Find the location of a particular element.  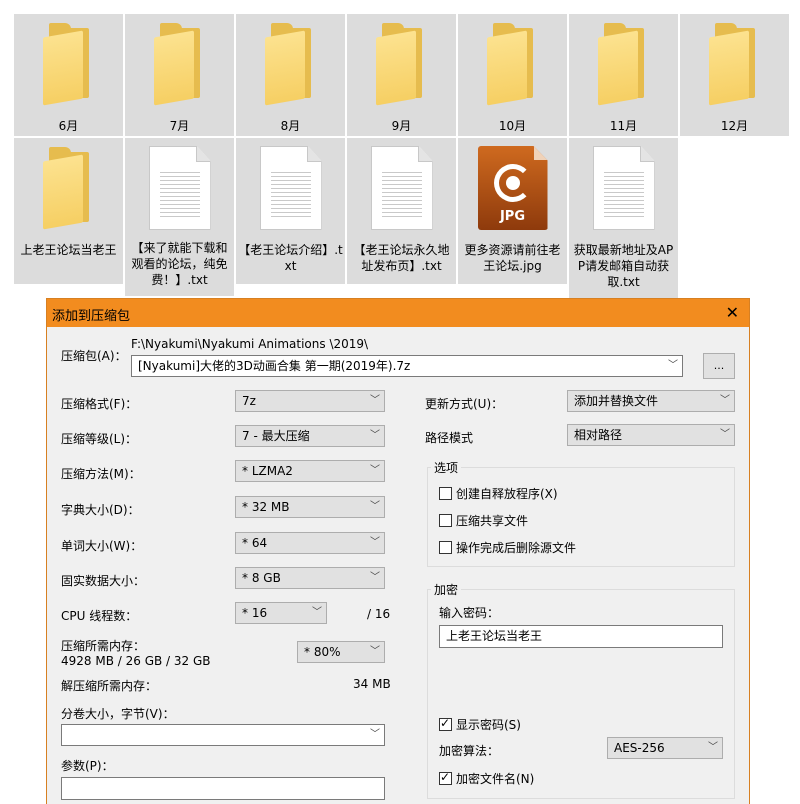

split-combobox: ﹀ is located at coordinates (223, 735).